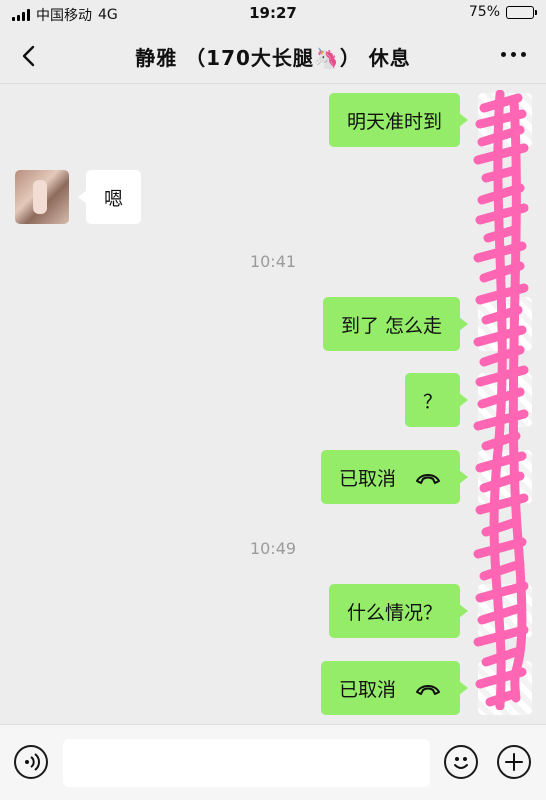 The image size is (546, 800). Describe the element at coordinates (391, 325) in the screenshot. I see `message-text: 到了 怎么走` at that location.